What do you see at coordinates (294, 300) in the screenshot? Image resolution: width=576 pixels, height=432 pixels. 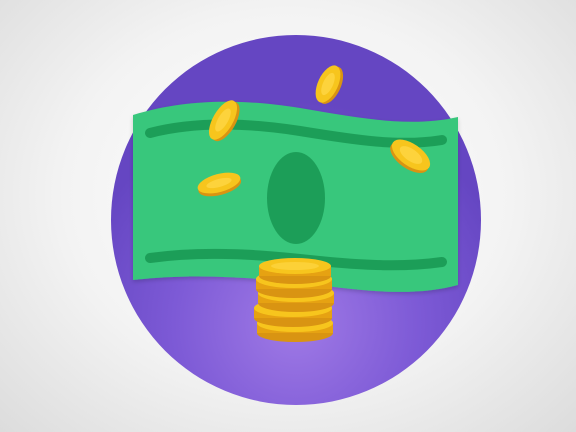 I see `coin-stack` at bounding box center [294, 300].